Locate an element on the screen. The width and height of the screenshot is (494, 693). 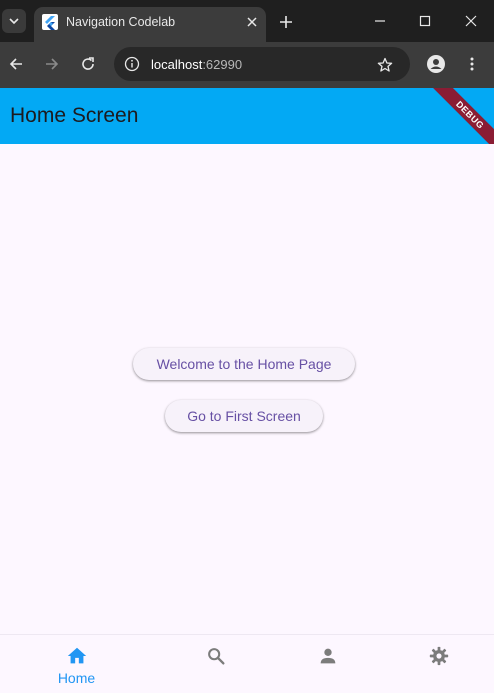
tab-search-button is located at coordinates (14, 21).